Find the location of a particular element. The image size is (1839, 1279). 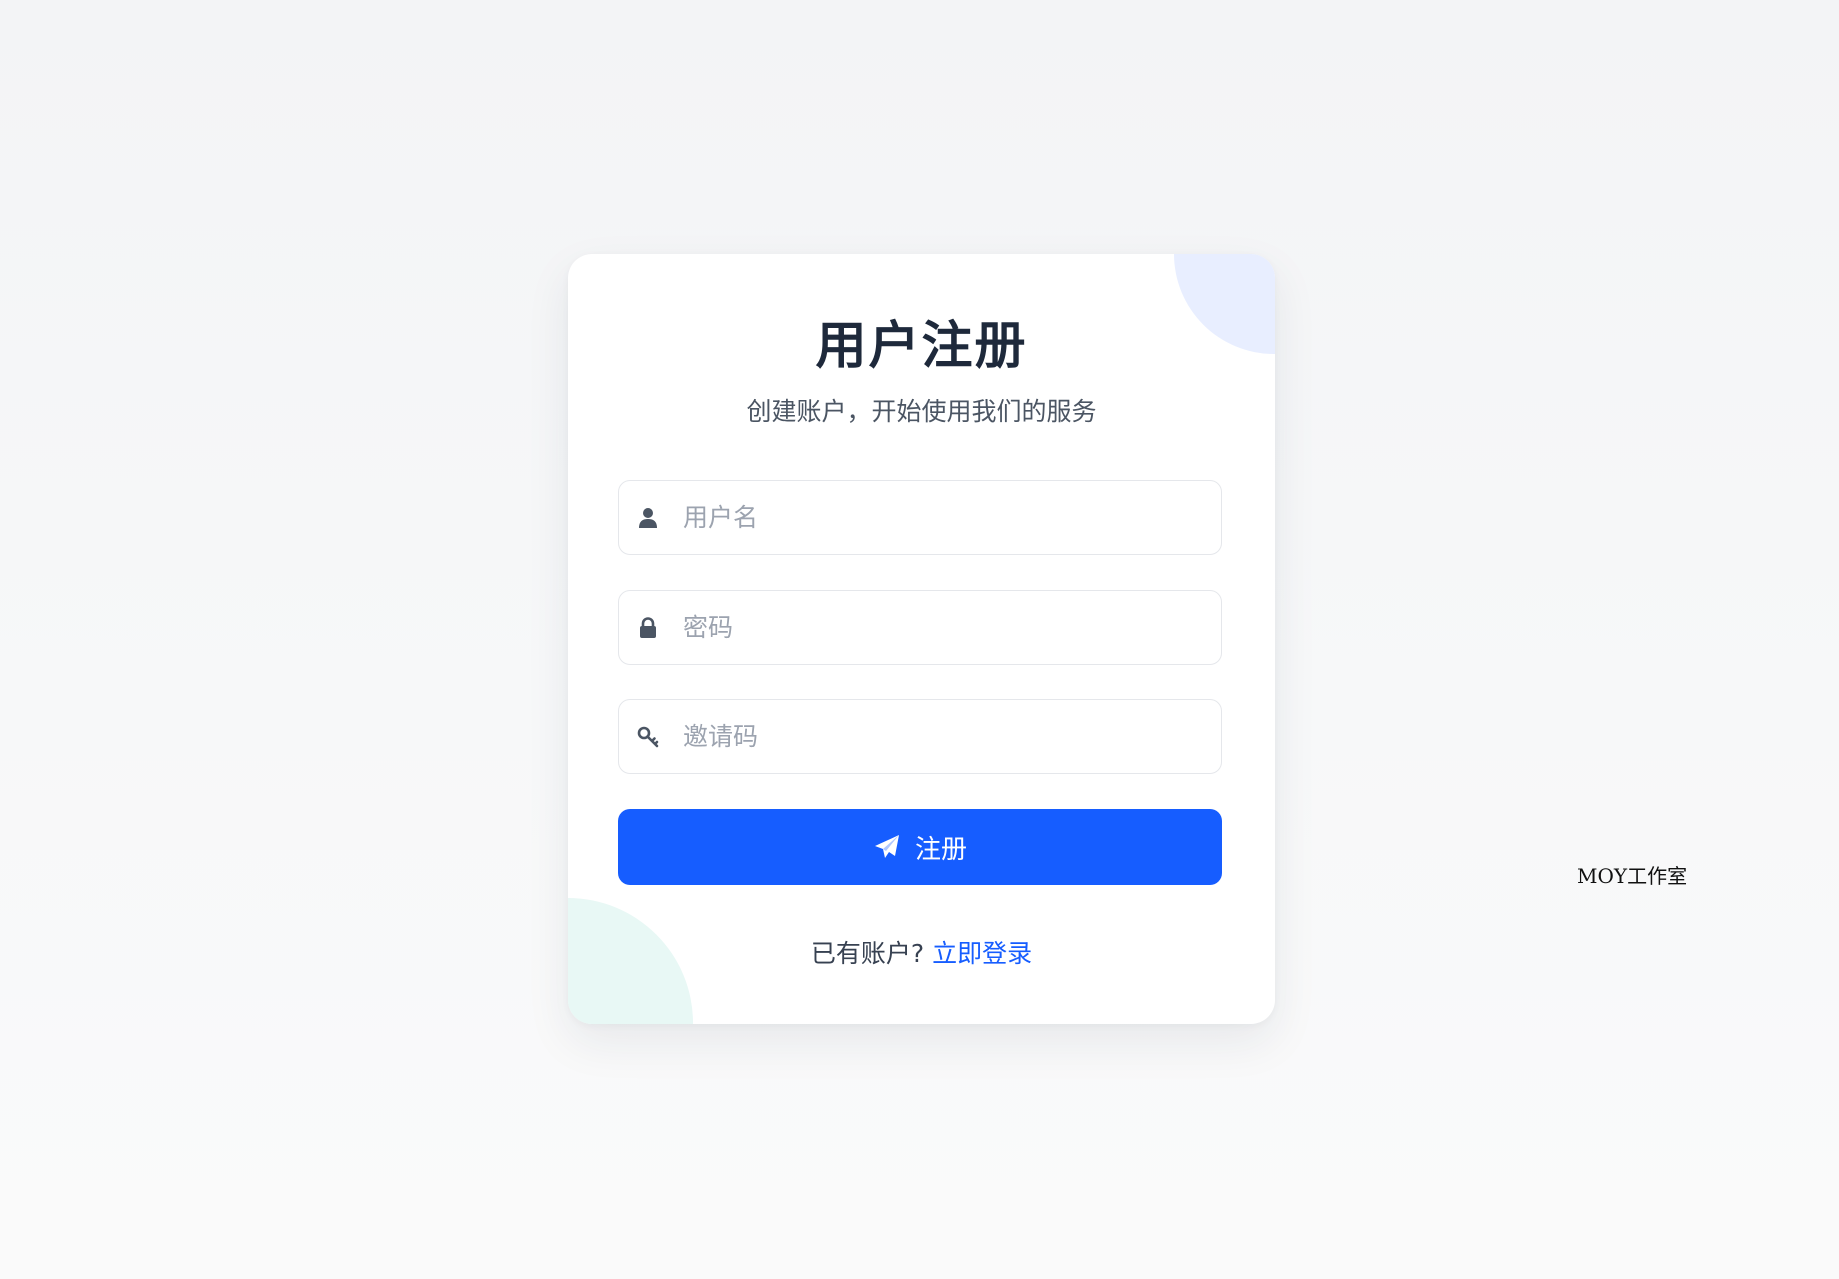

password-field is located at coordinates (920, 627).